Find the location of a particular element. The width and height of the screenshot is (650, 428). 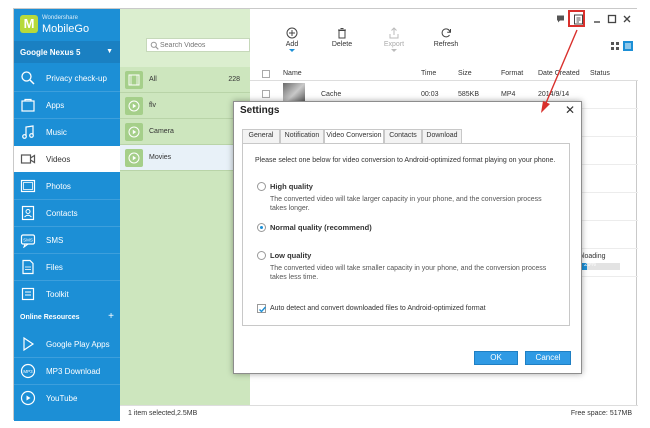

low-quality-label: Low quality is located at coordinates (290, 255).